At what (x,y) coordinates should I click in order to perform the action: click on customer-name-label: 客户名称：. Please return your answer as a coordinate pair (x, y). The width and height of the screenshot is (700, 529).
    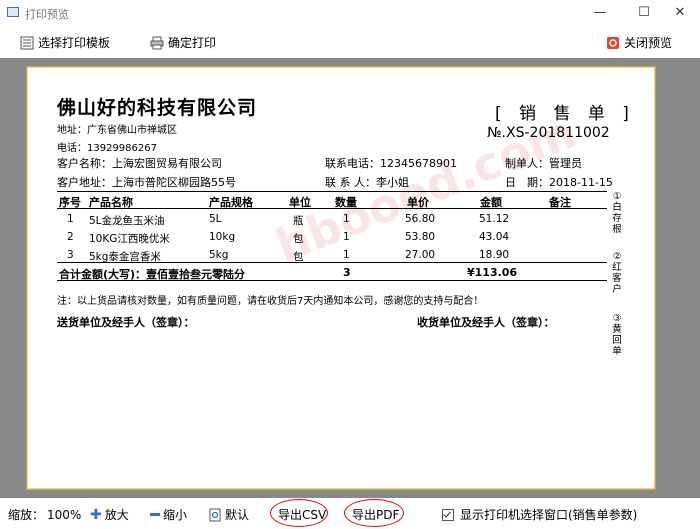
    Looking at the image, I should click on (84, 163).